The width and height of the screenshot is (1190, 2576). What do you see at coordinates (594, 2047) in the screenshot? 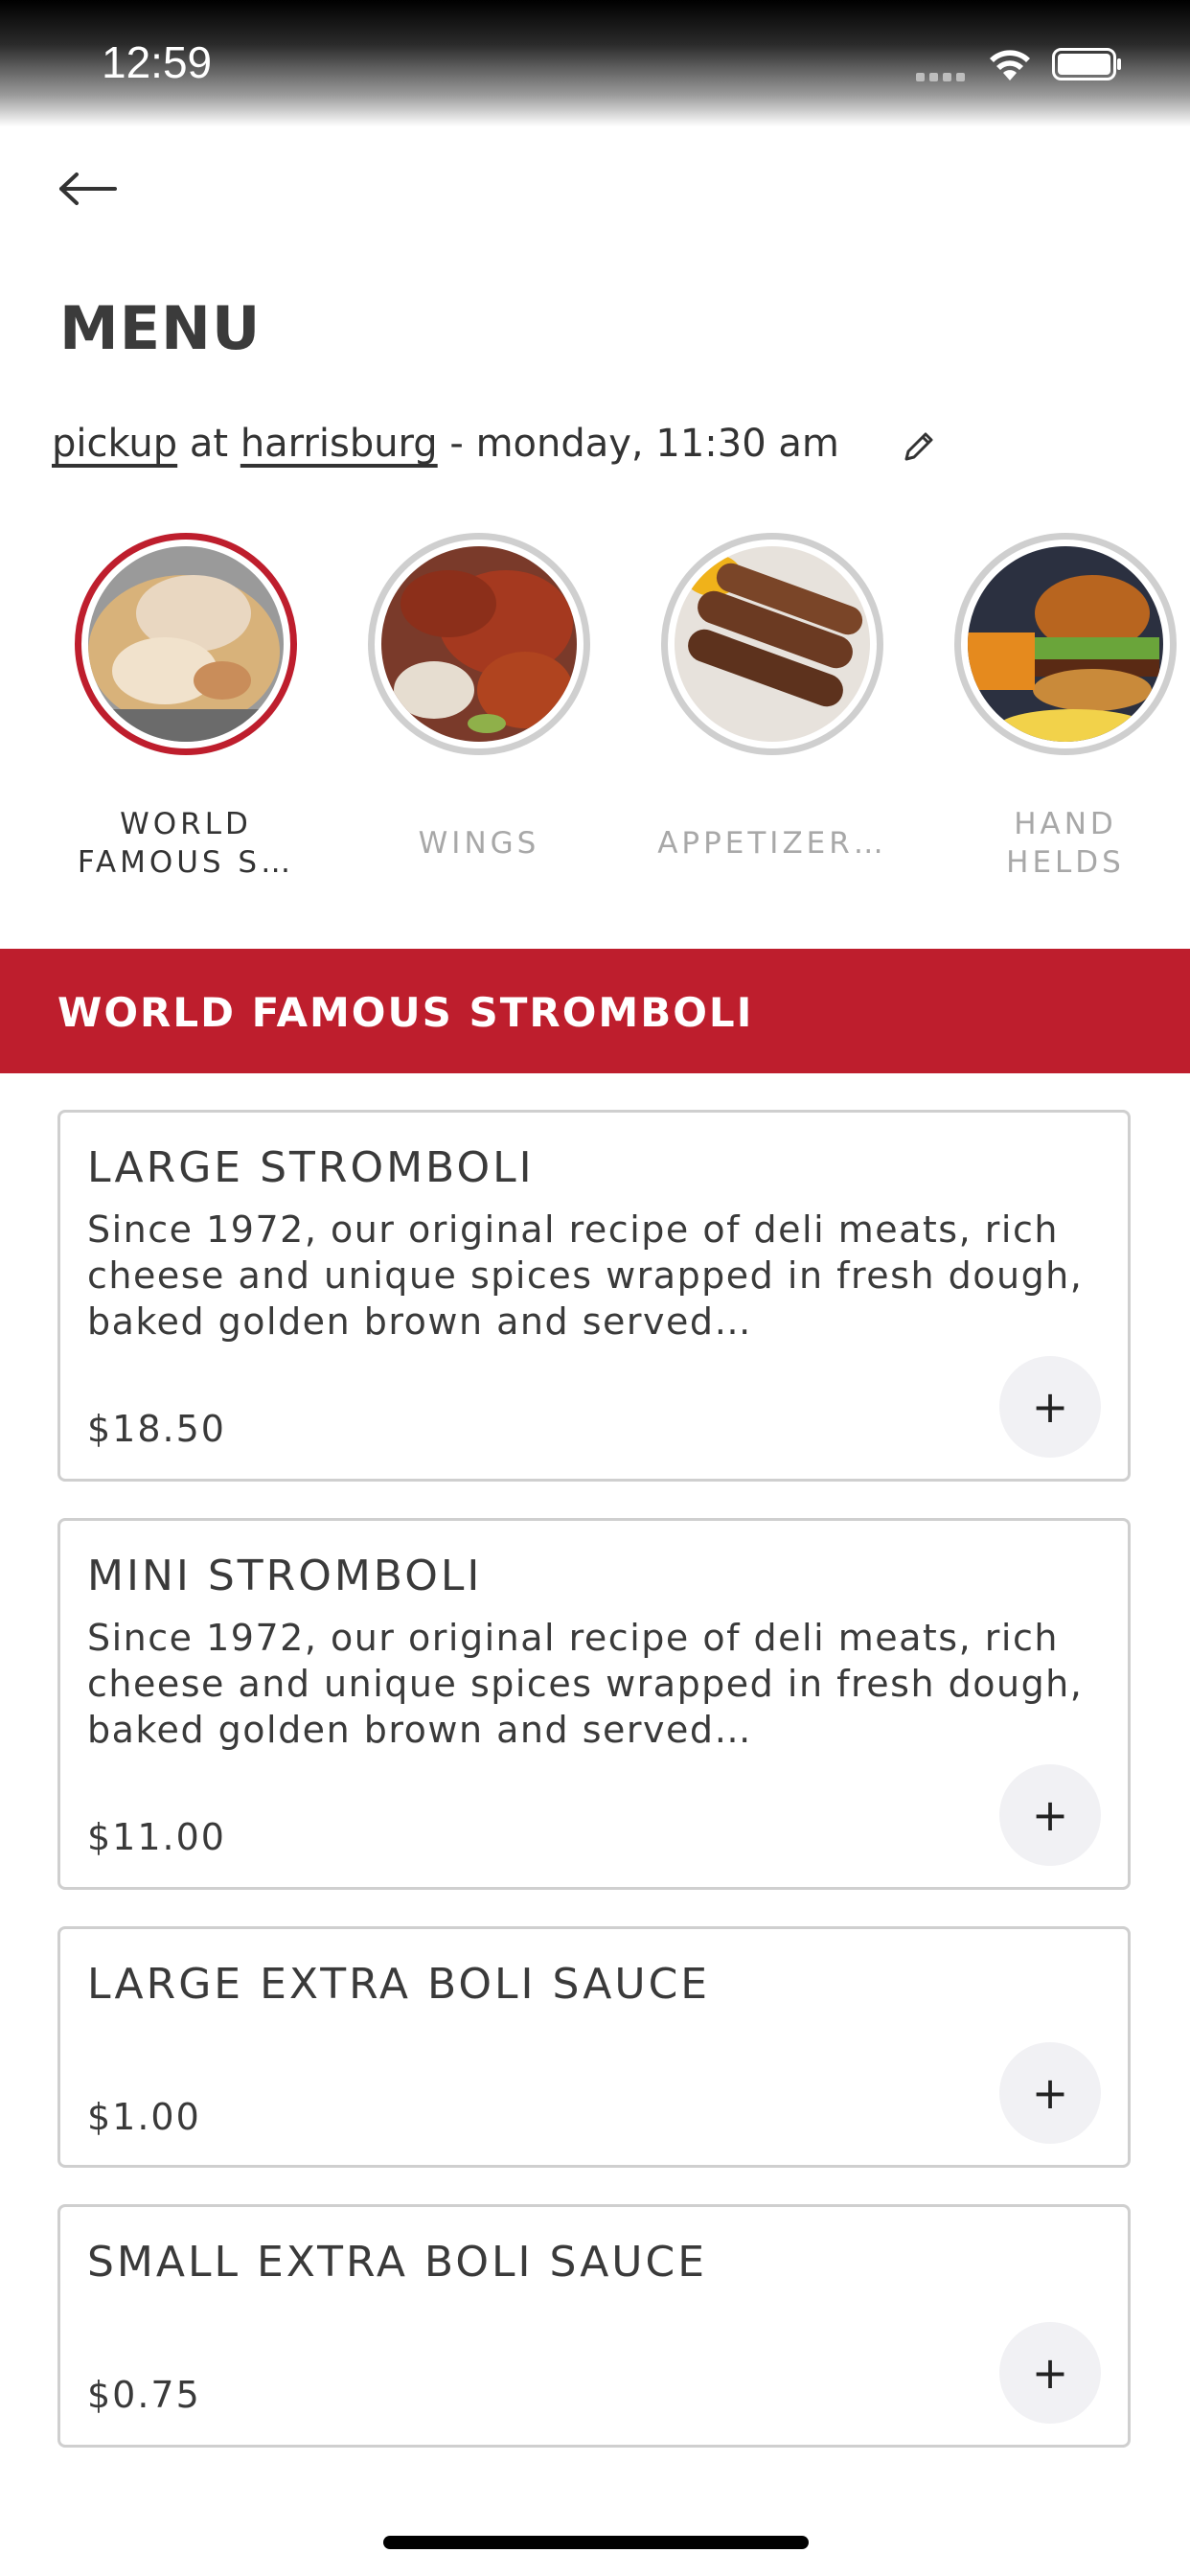
I see `menu-item-card: LARGE EXTRA BOLI SAUCE $1.00 +` at bounding box center [594, 2047].